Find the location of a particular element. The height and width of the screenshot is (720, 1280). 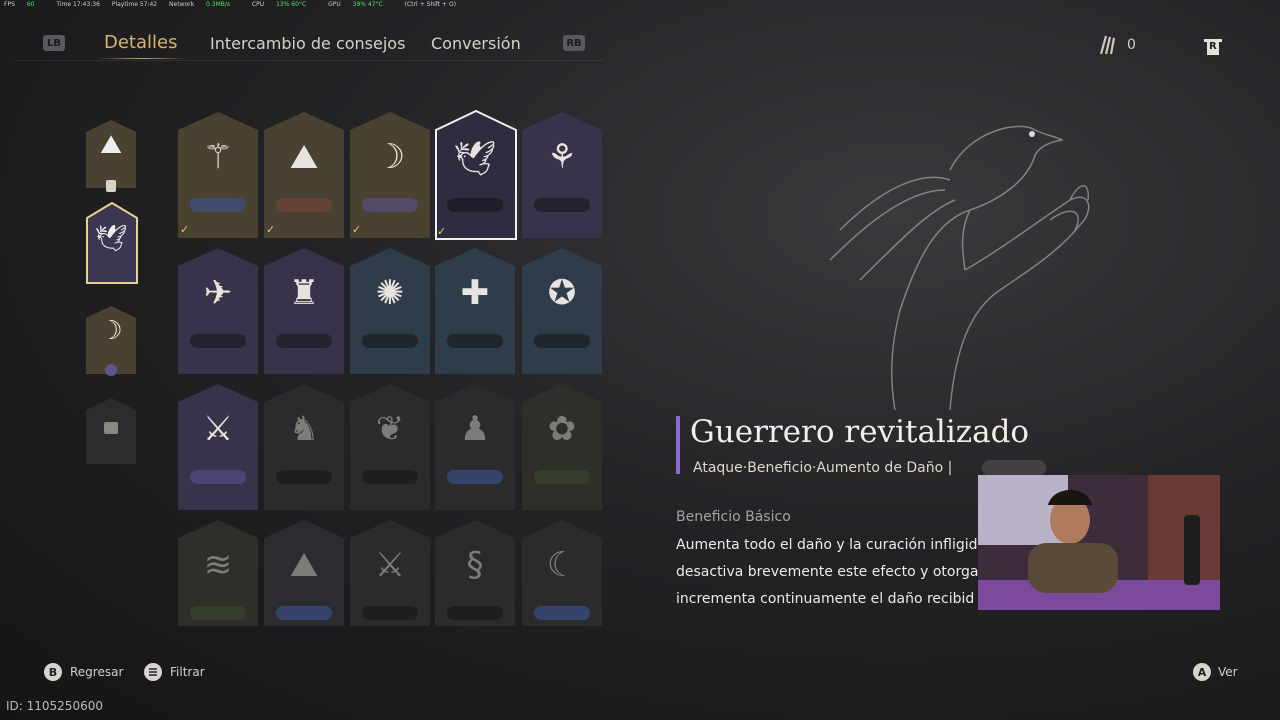

talisman-card: ☽ ✓ is located at coordinates (390, 175).